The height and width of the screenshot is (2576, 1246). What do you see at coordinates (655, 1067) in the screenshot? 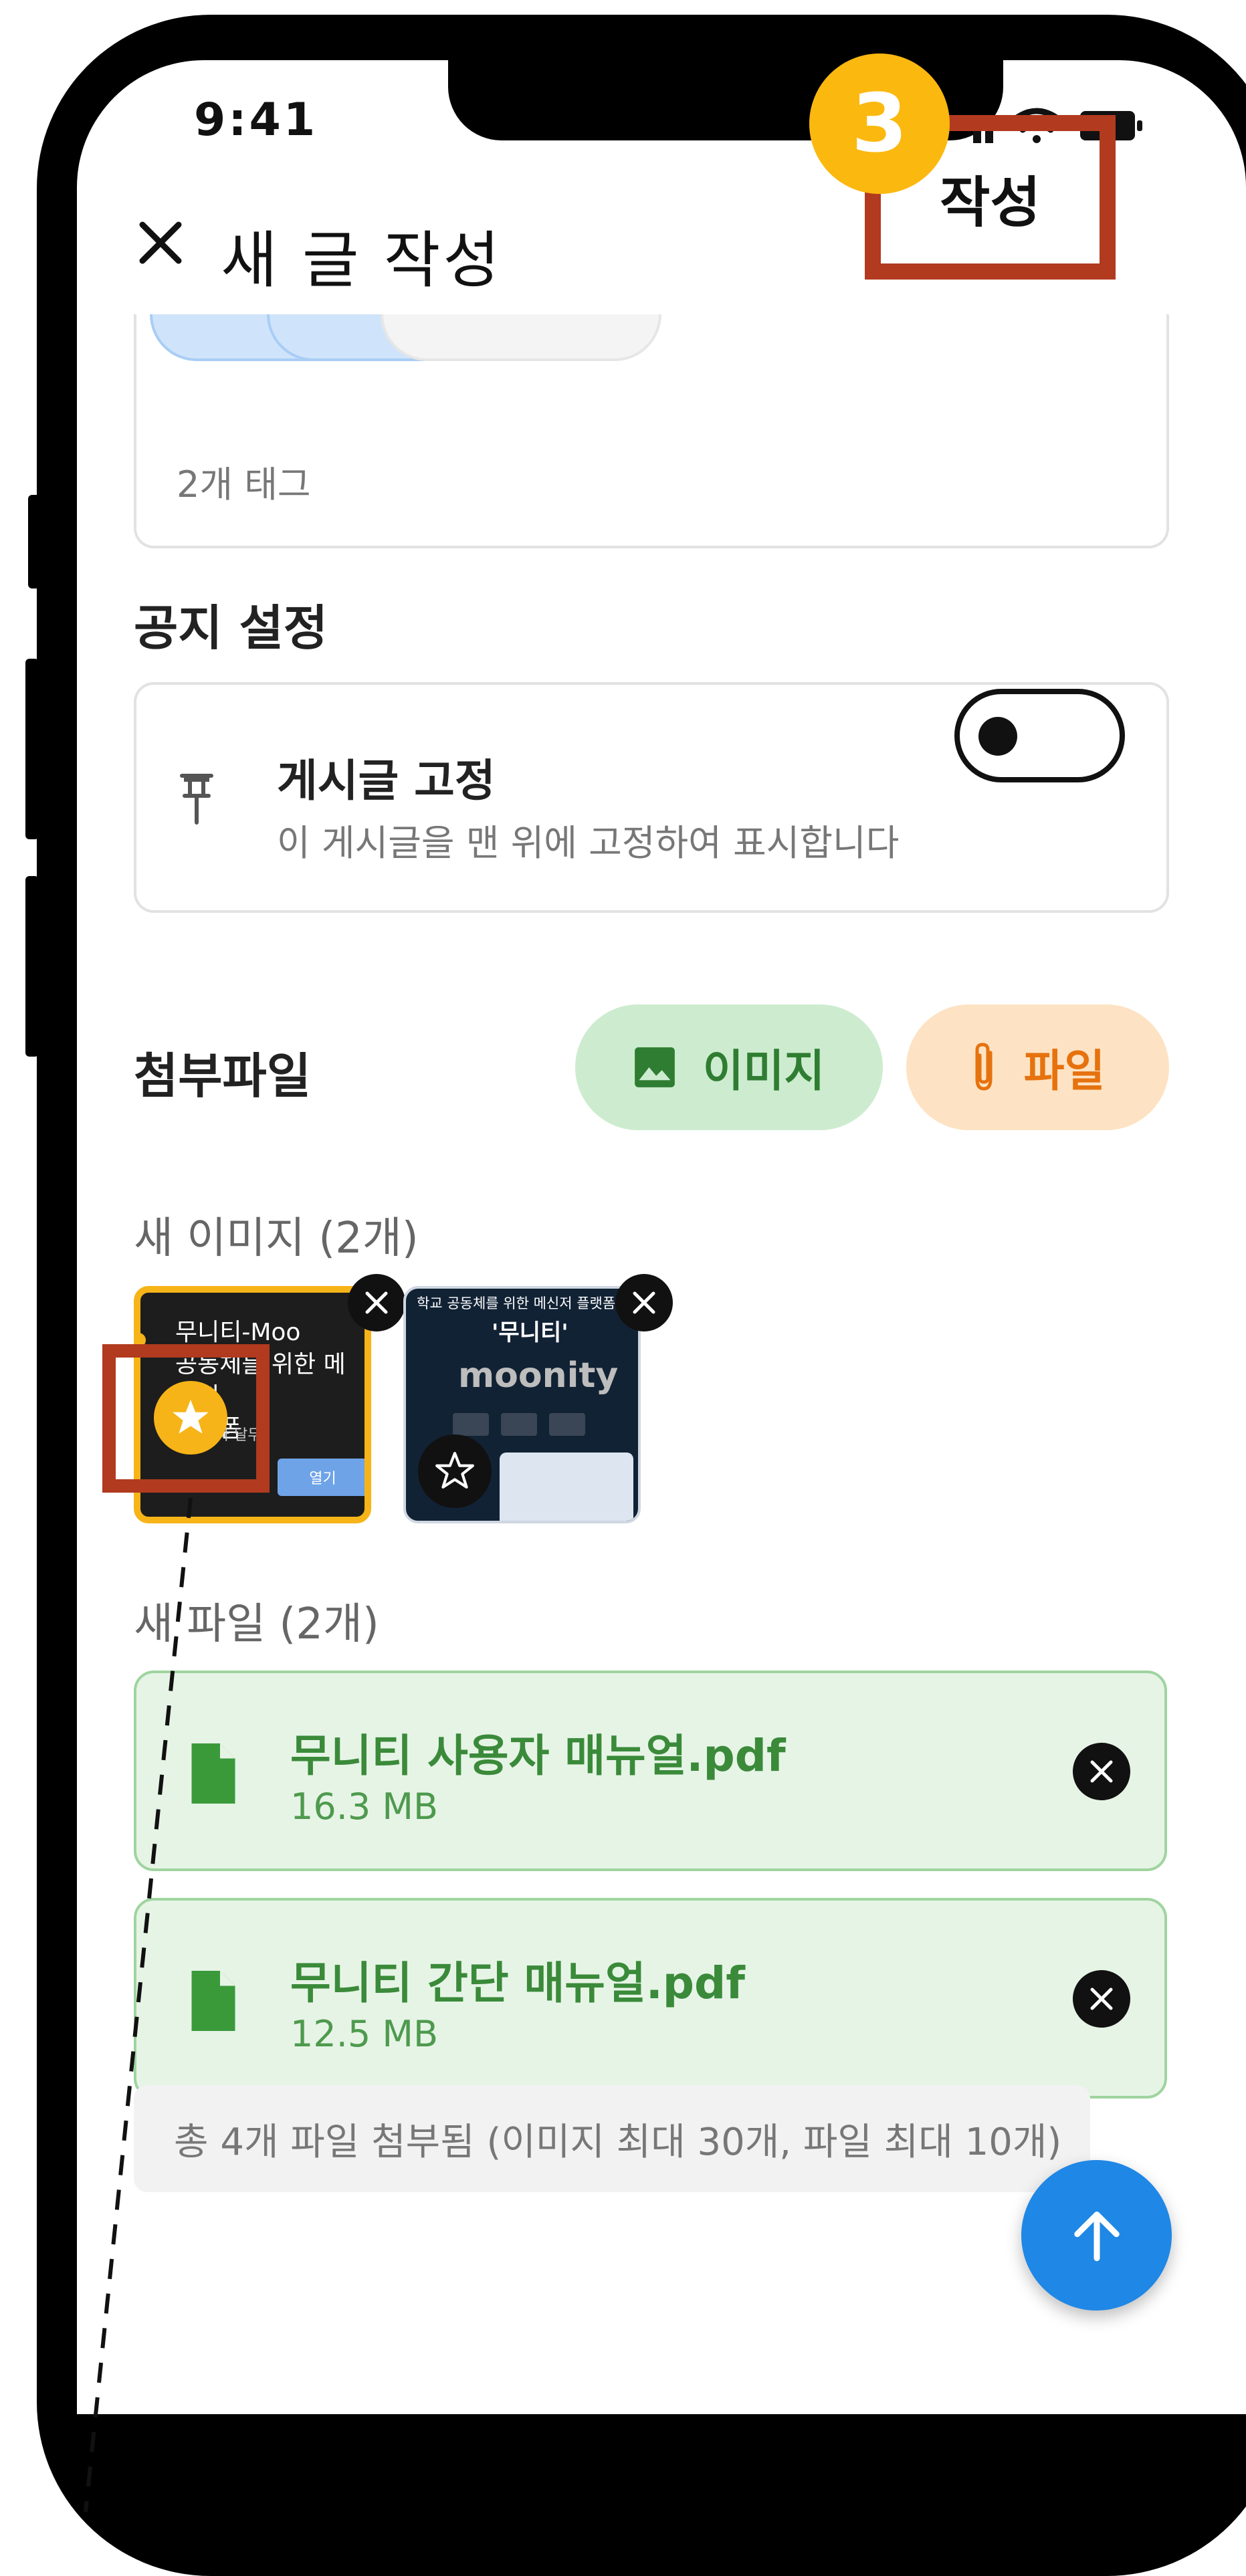
I see `image-icon` at bounding box center [655, 1067].